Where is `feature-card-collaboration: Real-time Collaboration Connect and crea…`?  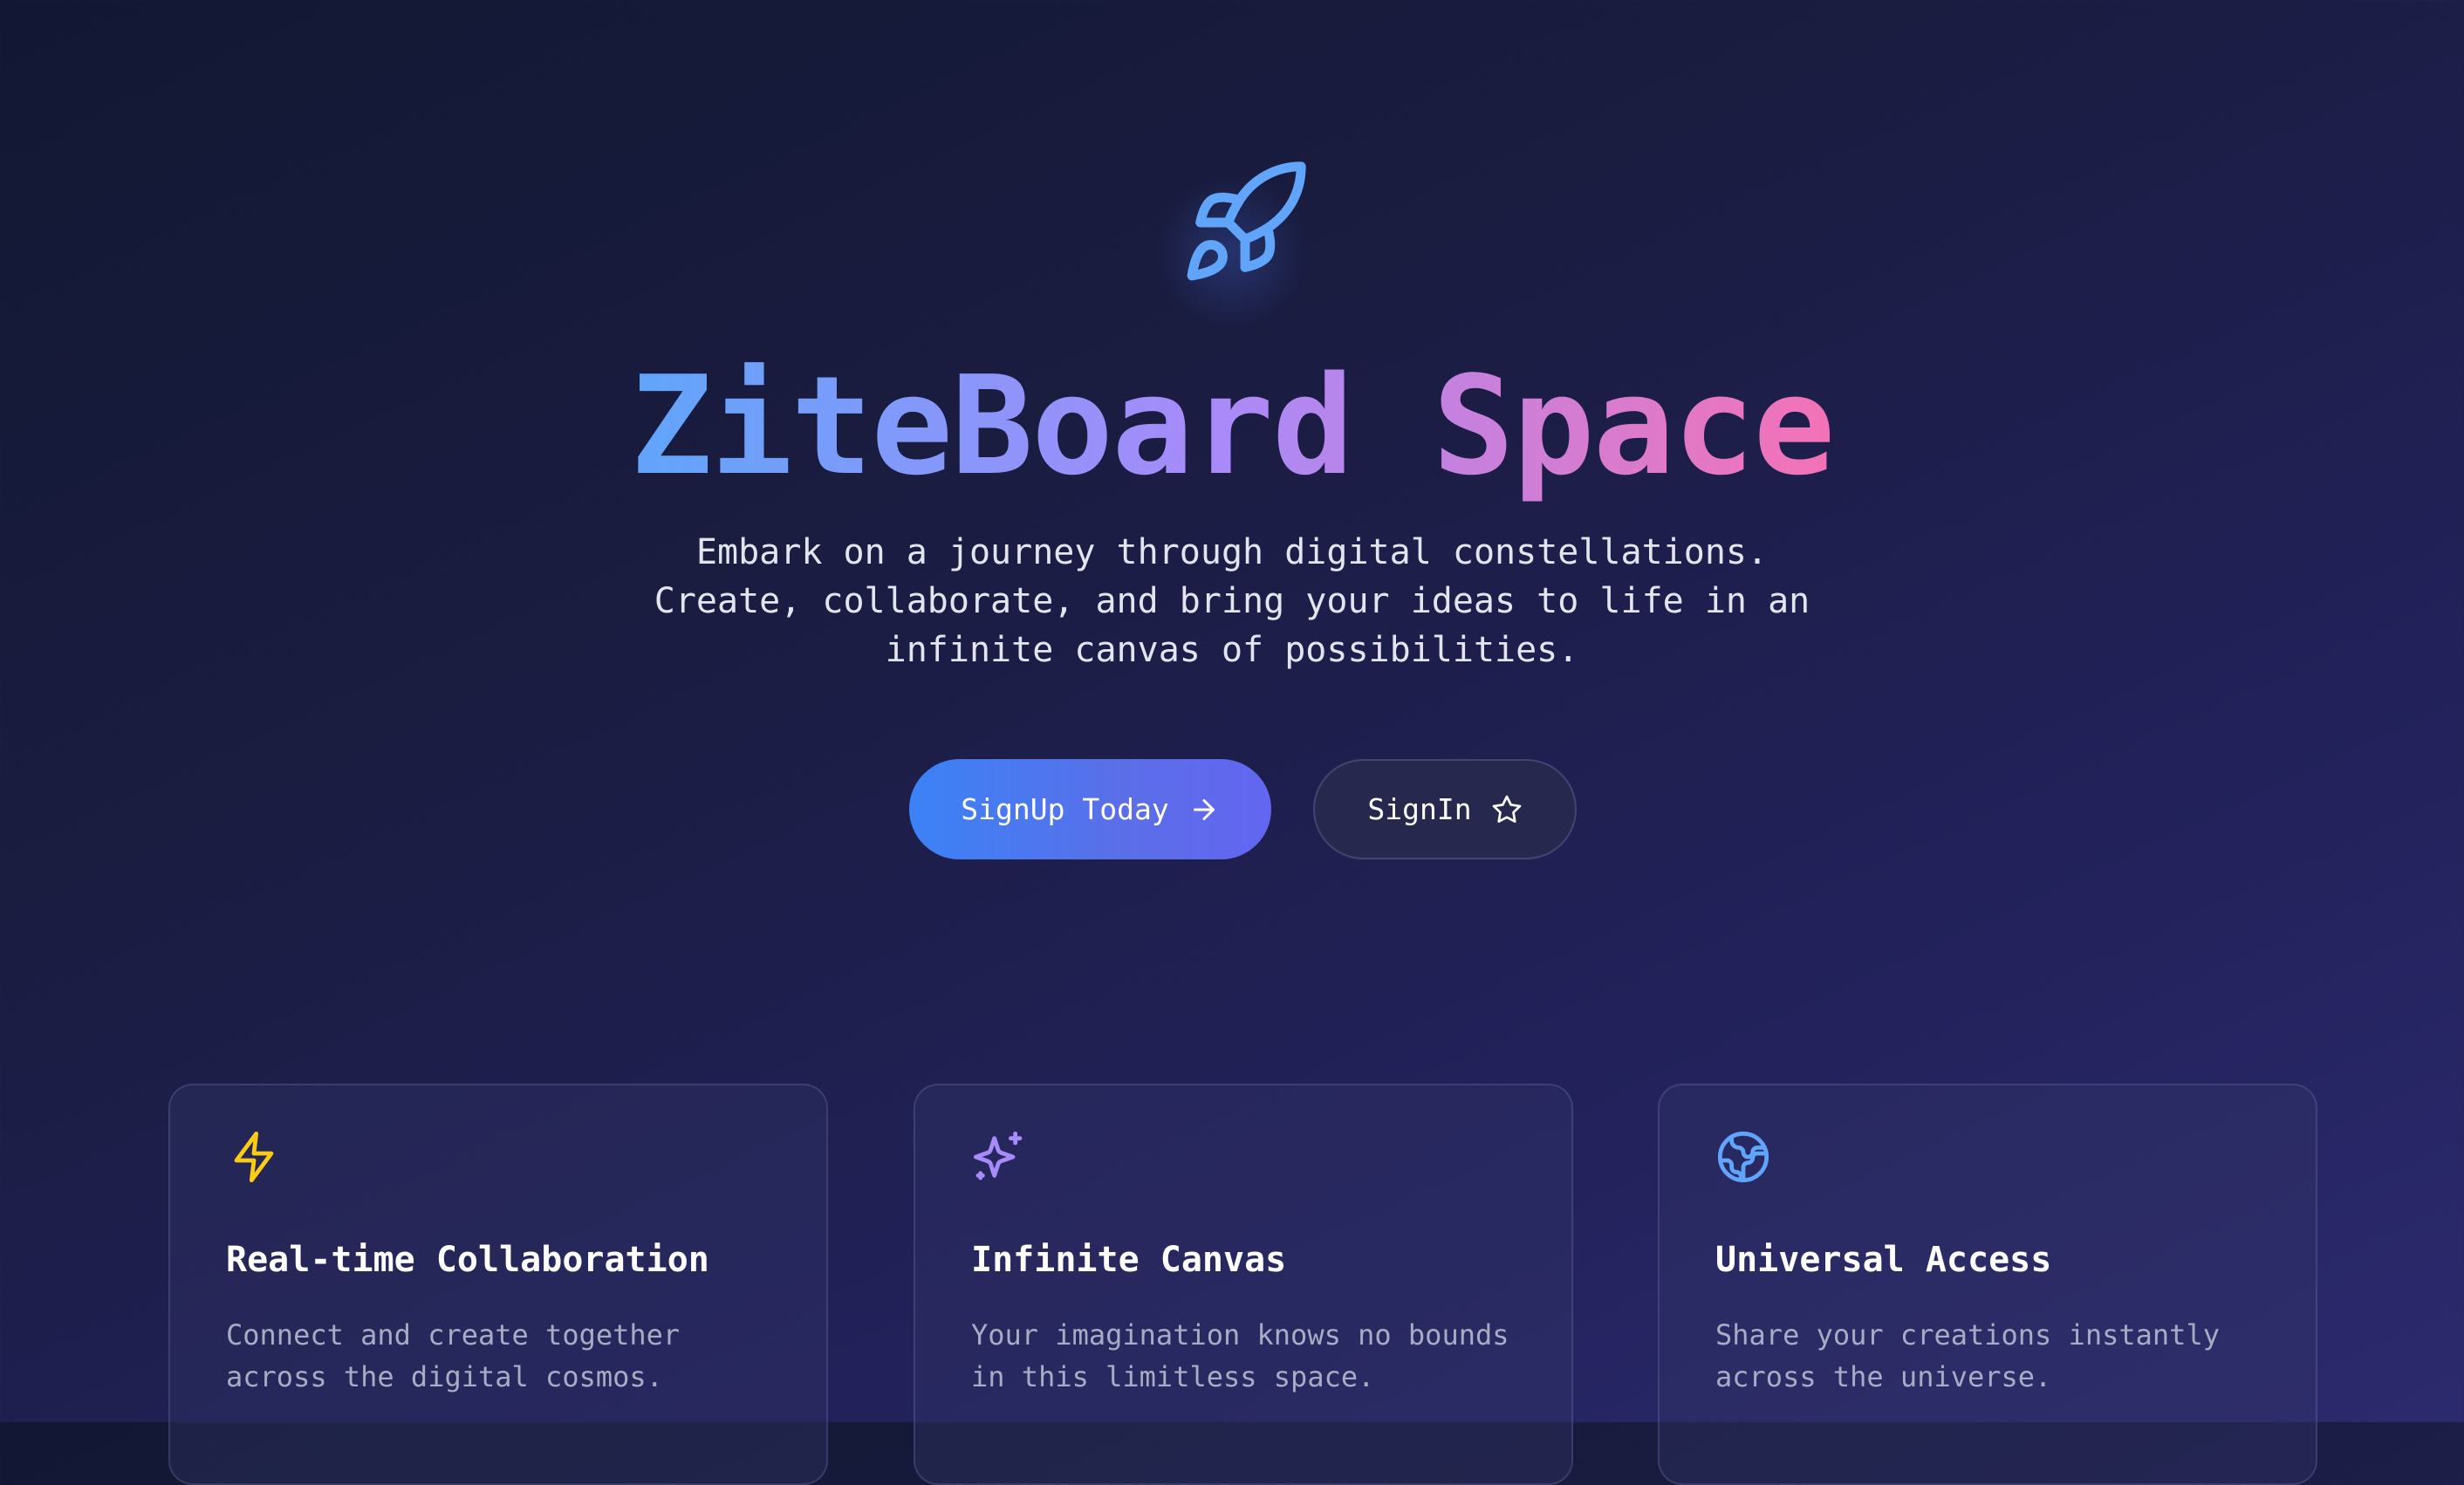 feature-card-collaboration: Real-time Collaboration Connect and crea… is located at coordinates (498, 1284).